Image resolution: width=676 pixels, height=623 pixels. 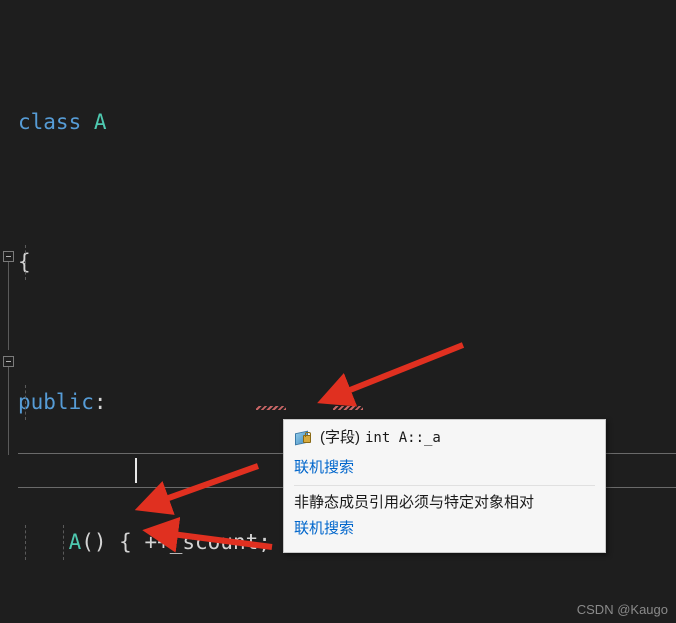 I want to click on watermark: CSDN @Kaugo, so click(x=622, y=609).